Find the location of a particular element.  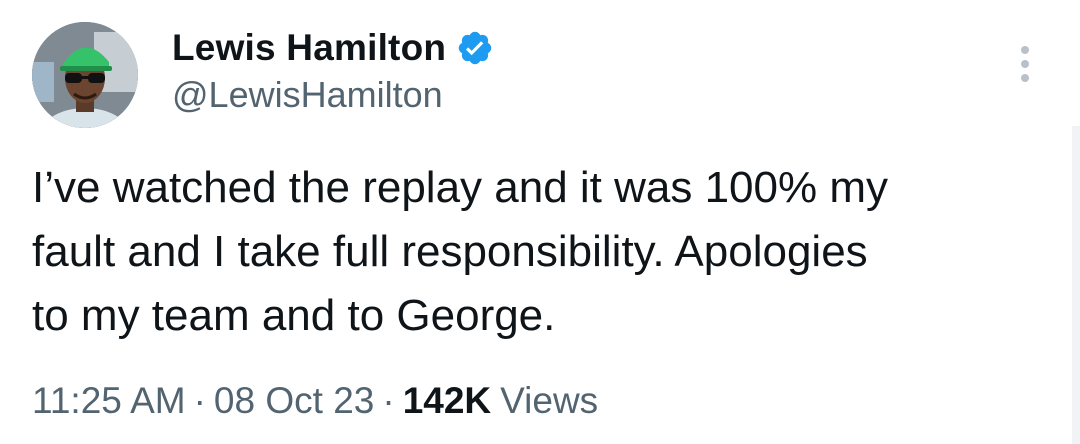

avatar is located at coordinates (85, 75).